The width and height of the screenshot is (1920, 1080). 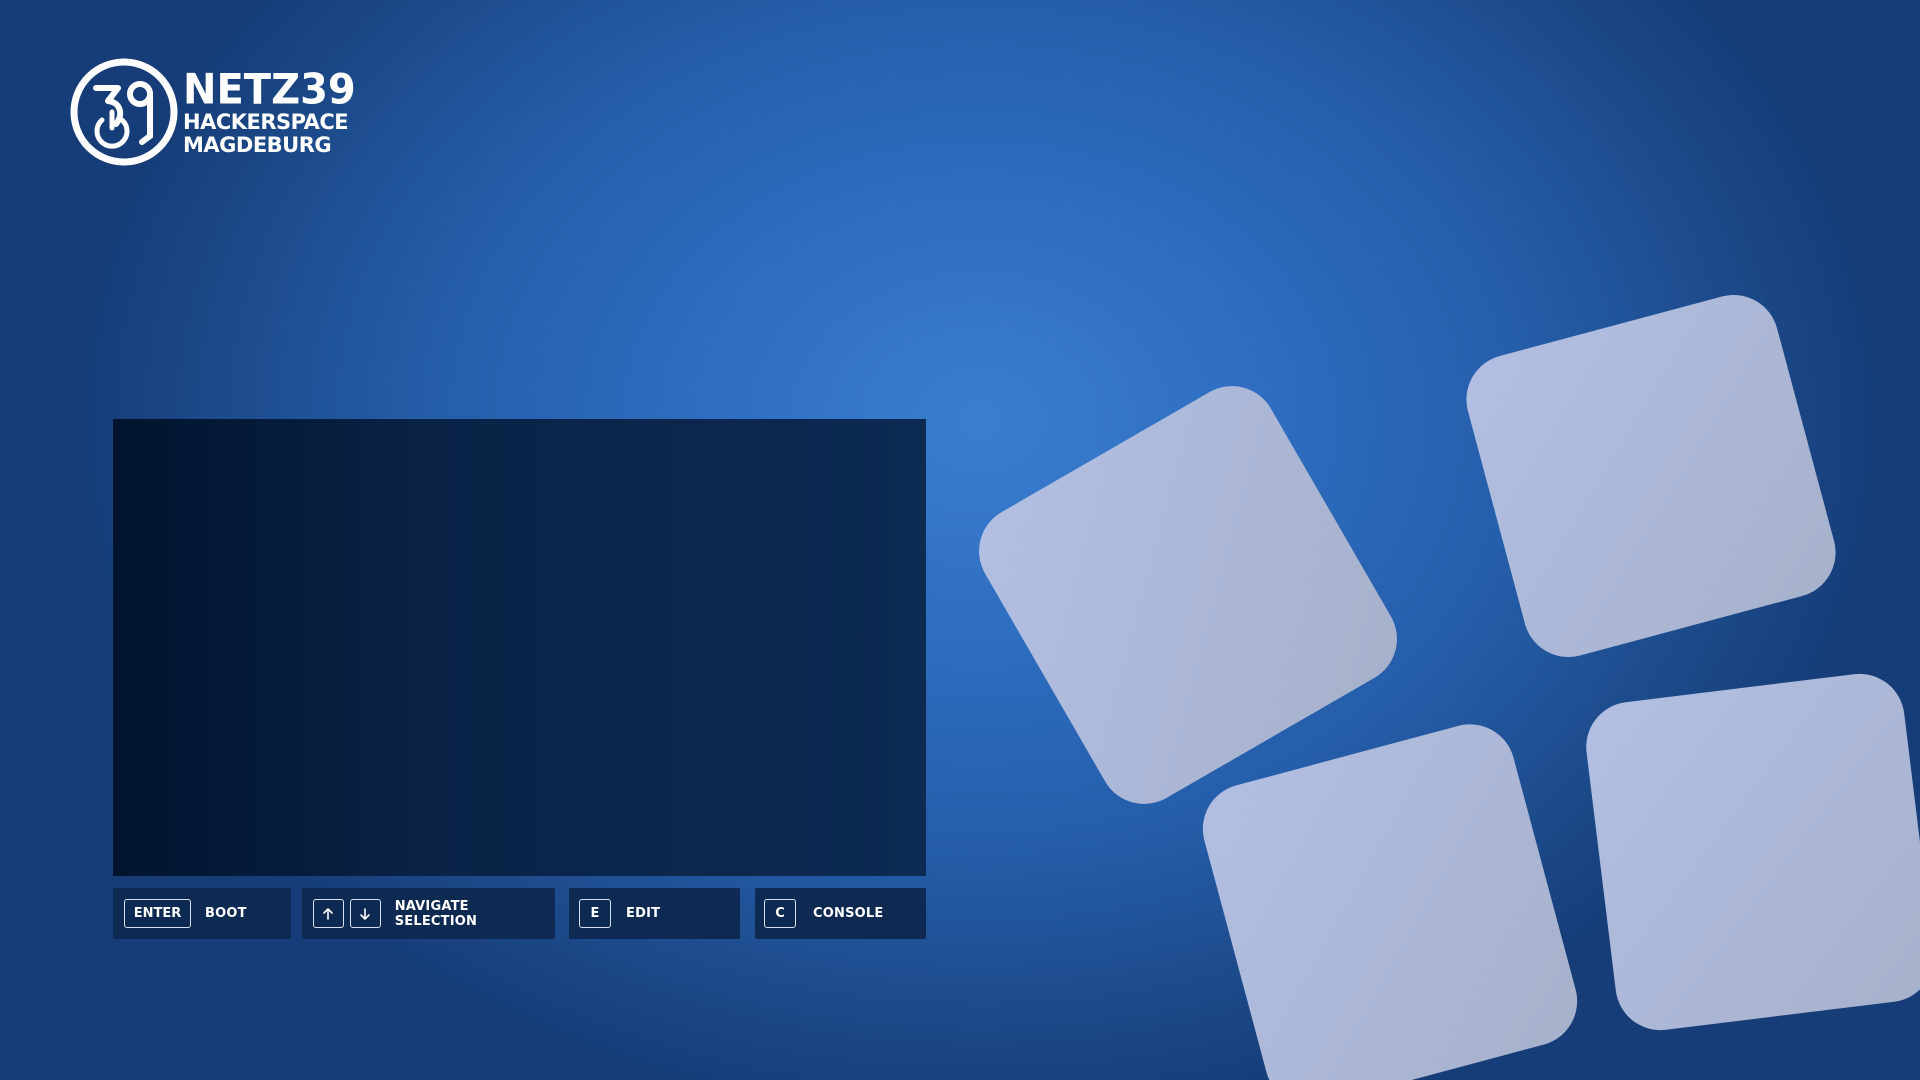 I want to click on down-arrow-key, so click(x=365, y=913).